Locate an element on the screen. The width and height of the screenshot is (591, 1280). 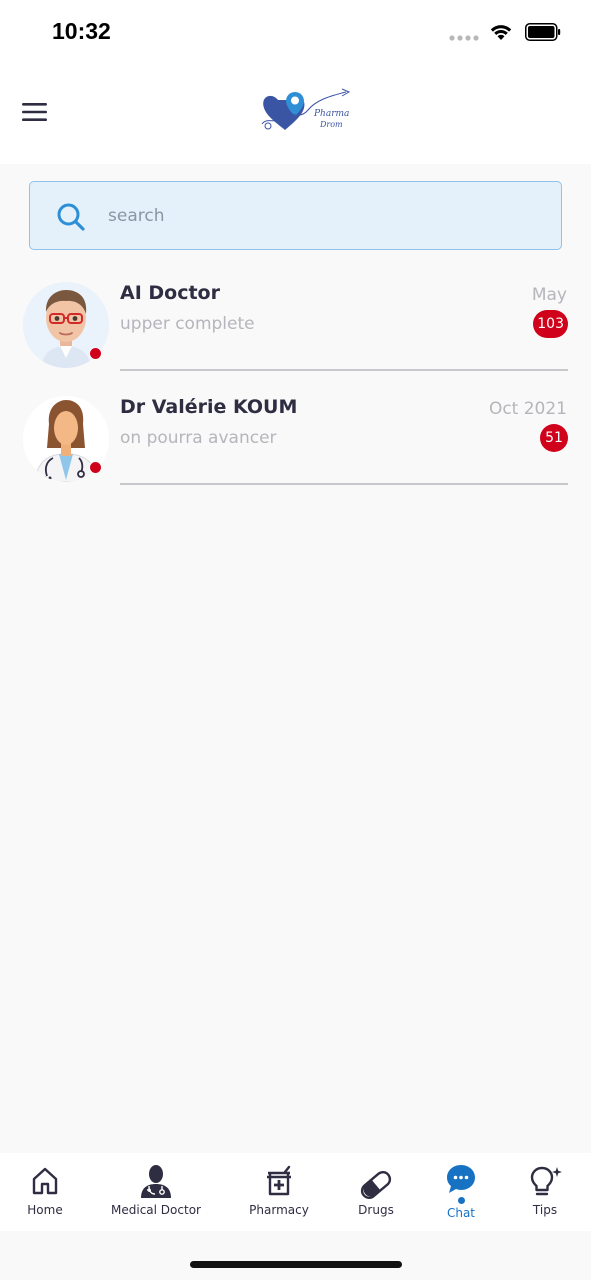
search-input is located at coordinates (318, 216).